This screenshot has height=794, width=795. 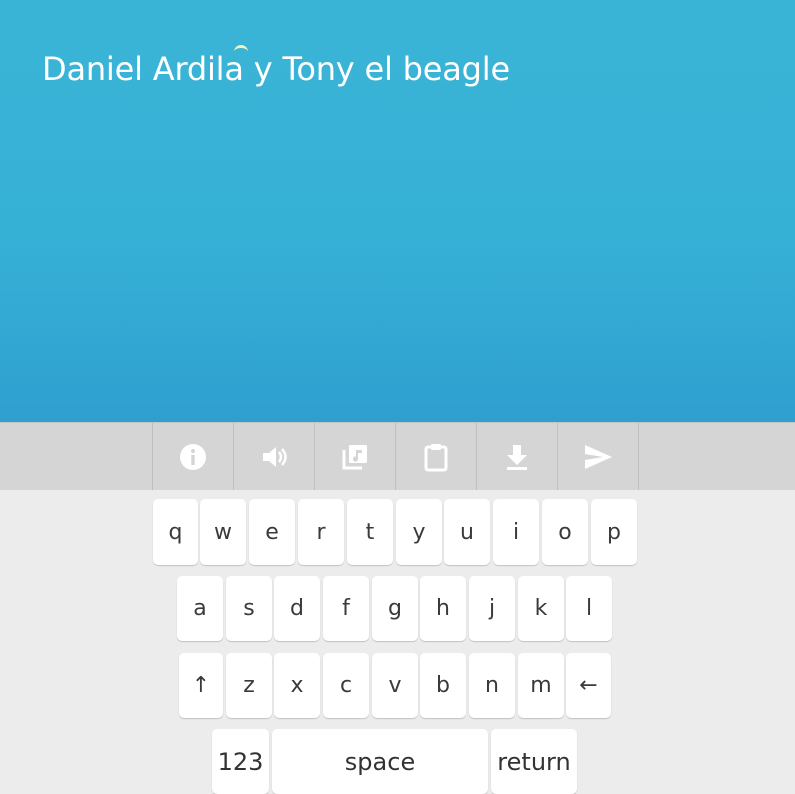 I want to click on download-icon, so click(x=517, y=457).